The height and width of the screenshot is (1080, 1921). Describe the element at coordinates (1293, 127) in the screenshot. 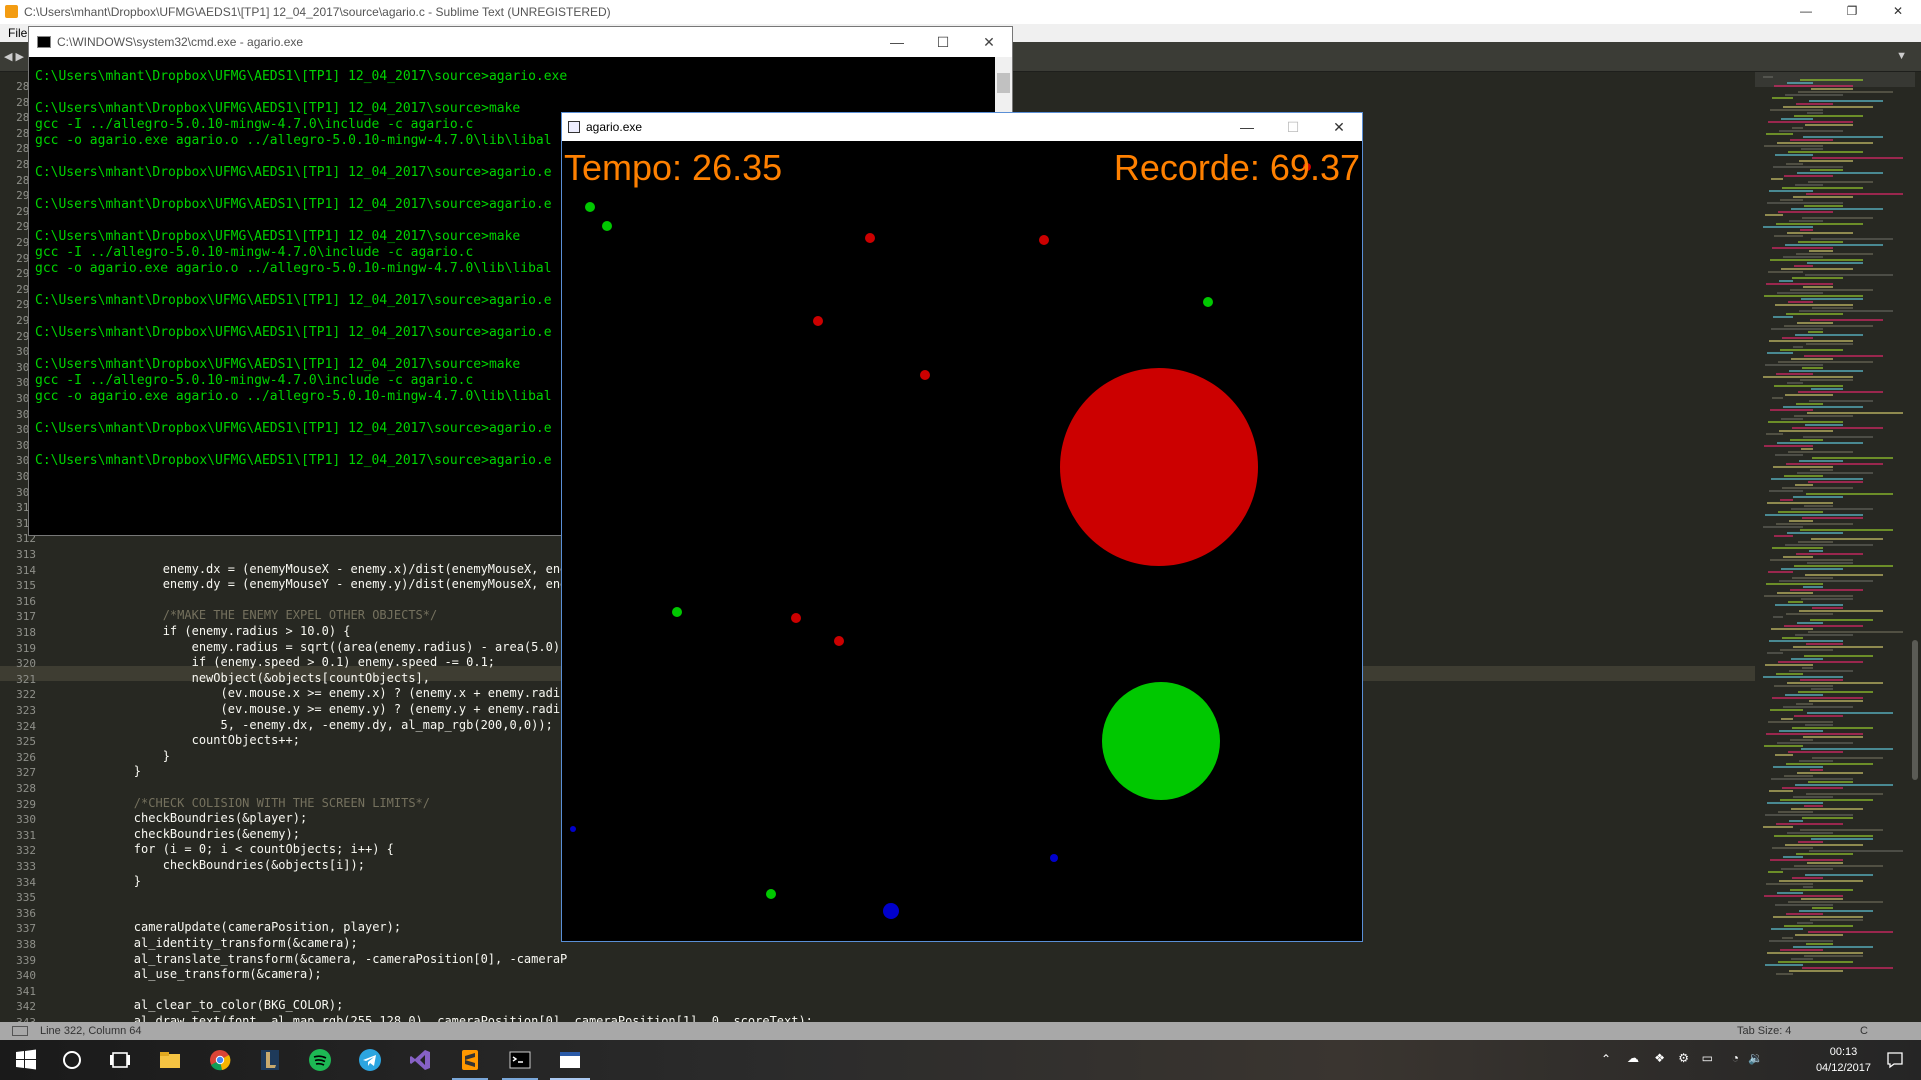

I see `agario-maximize-icon: ☐` at that location.